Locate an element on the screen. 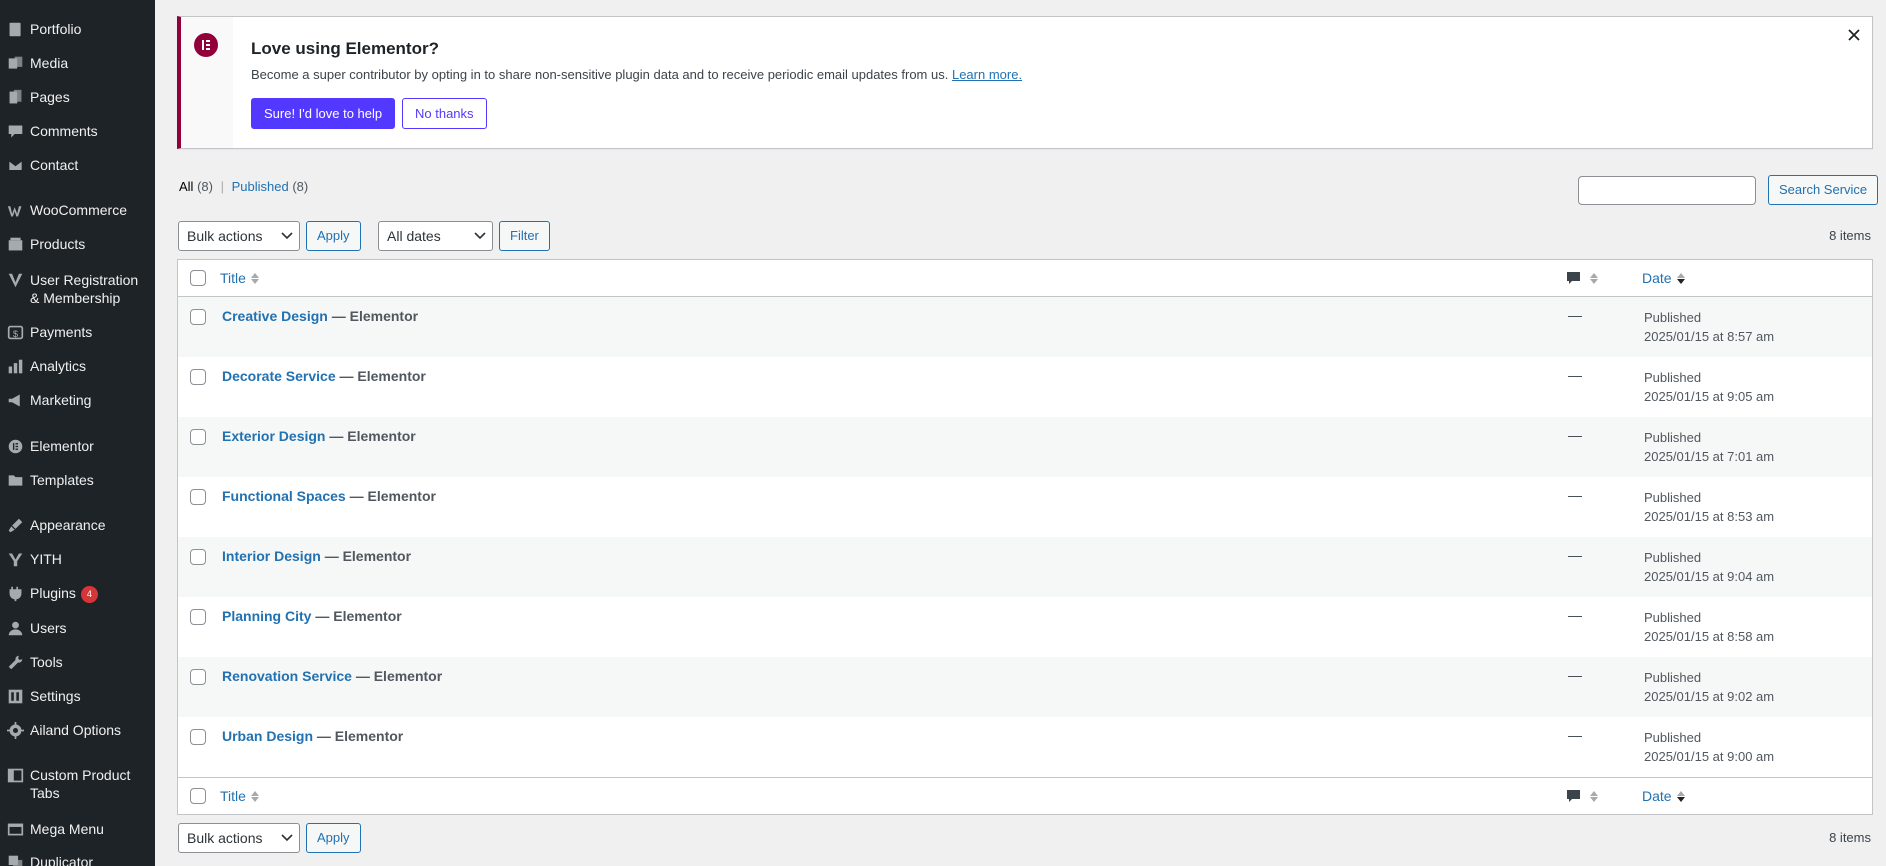  bulk-actions-select: Bulk actions is located at coordinates (239, 236).